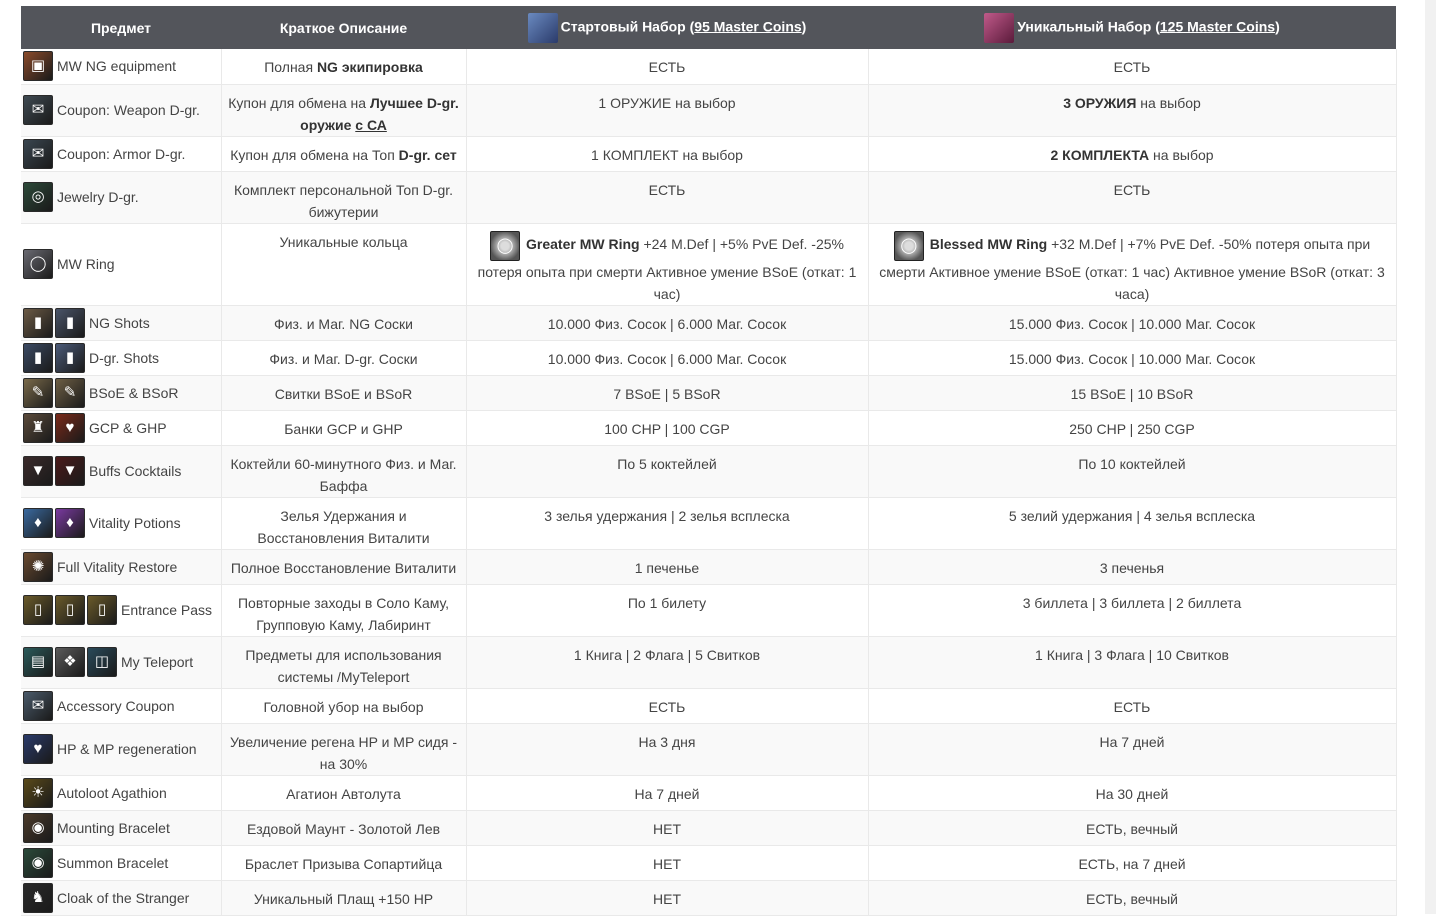  What do you see at coordinates (667, 523) in the screenshot?
I see `starter-cell: 3 зелья удержания | 2 зелья всплеска` at bounding box center [667, 523].